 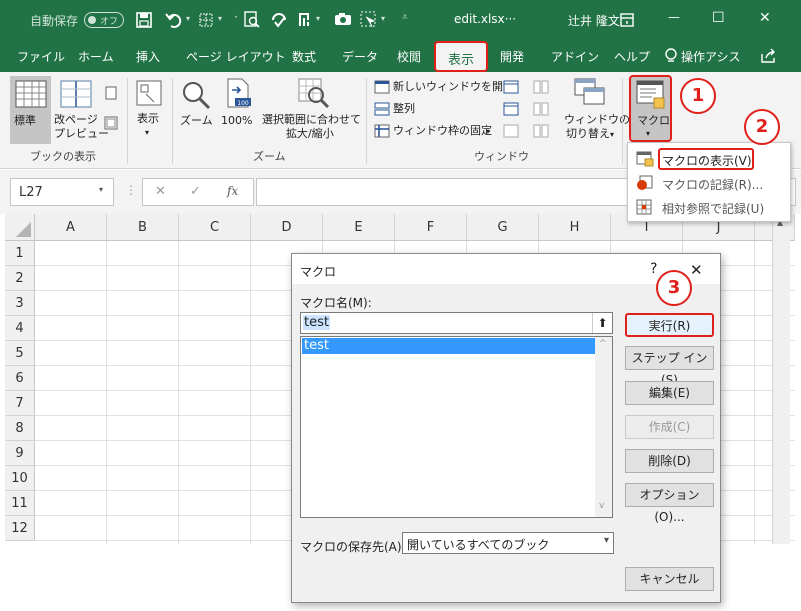 I want to click on switch-windows-icon, so click(x=590, y=92).